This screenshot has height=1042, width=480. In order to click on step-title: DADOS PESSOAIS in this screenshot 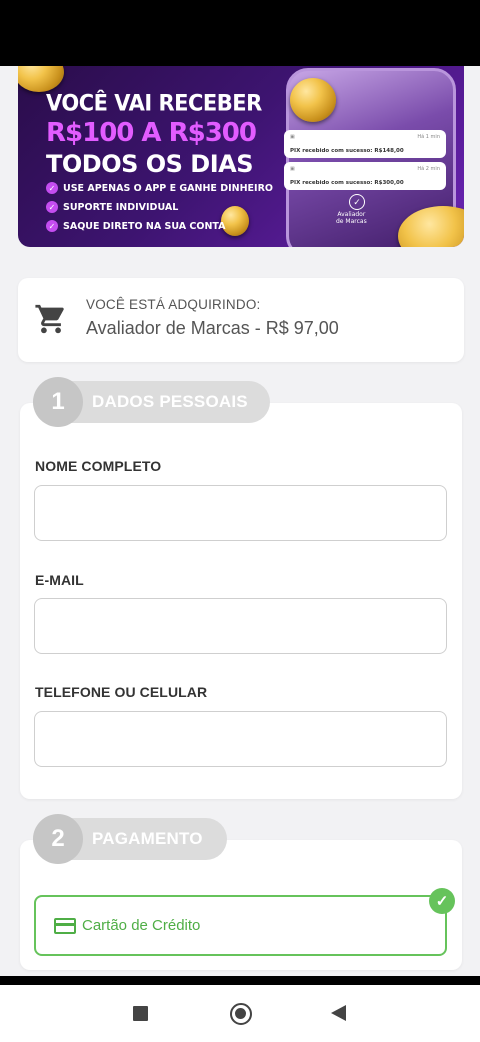, I will do `click(170, 401)`.